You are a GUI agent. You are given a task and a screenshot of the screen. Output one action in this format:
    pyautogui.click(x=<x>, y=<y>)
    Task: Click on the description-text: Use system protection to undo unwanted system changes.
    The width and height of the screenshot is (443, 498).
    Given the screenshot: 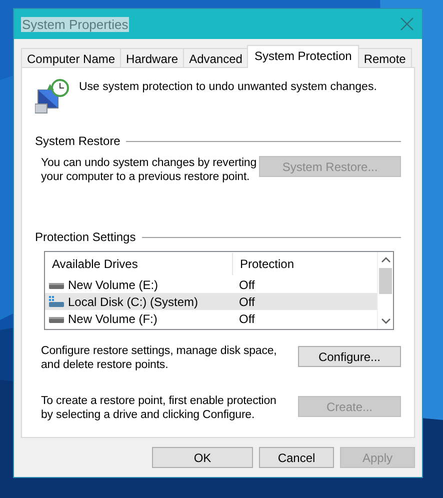 What is the action you would take?
    pyautogui.click(x=228, y=87)
    